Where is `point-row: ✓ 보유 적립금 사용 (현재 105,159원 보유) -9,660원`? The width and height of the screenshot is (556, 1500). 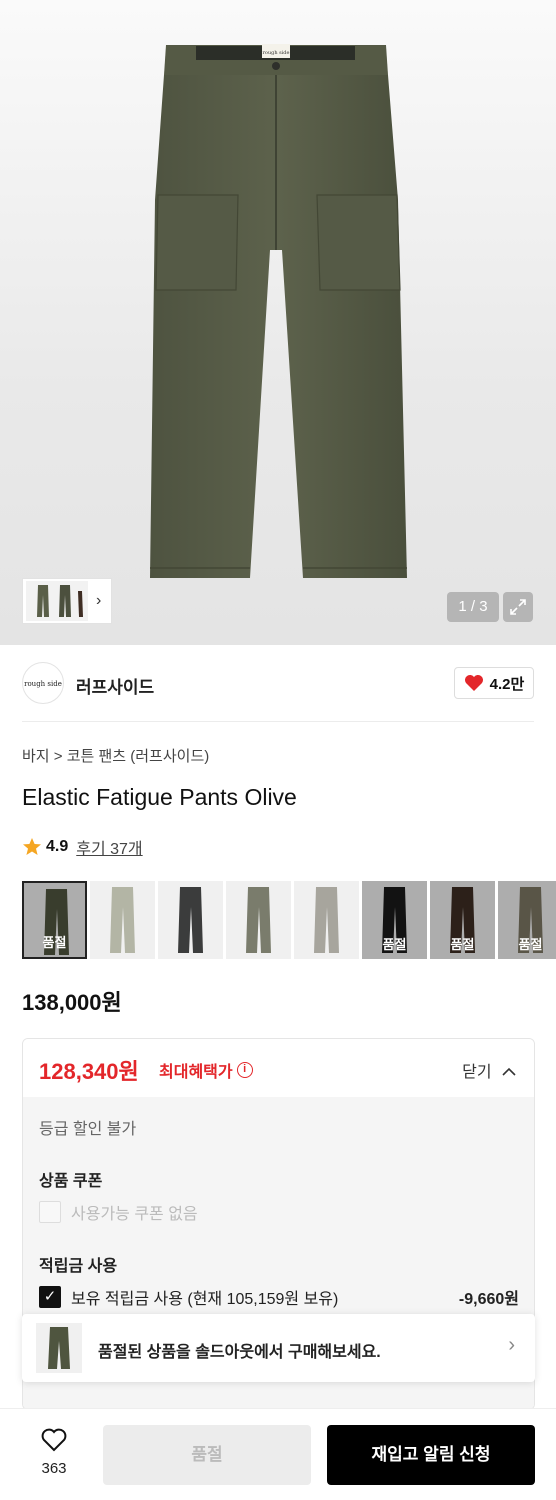
point-row: ✓ 보유 적립금 사용 (현재 105,159원 보유) -9,660원 is located at coordinates (279, 1297).